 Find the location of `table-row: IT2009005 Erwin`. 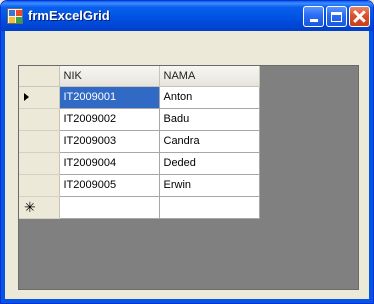

table-row: IT2009005 Erwin is located at coordinates (139, 185).